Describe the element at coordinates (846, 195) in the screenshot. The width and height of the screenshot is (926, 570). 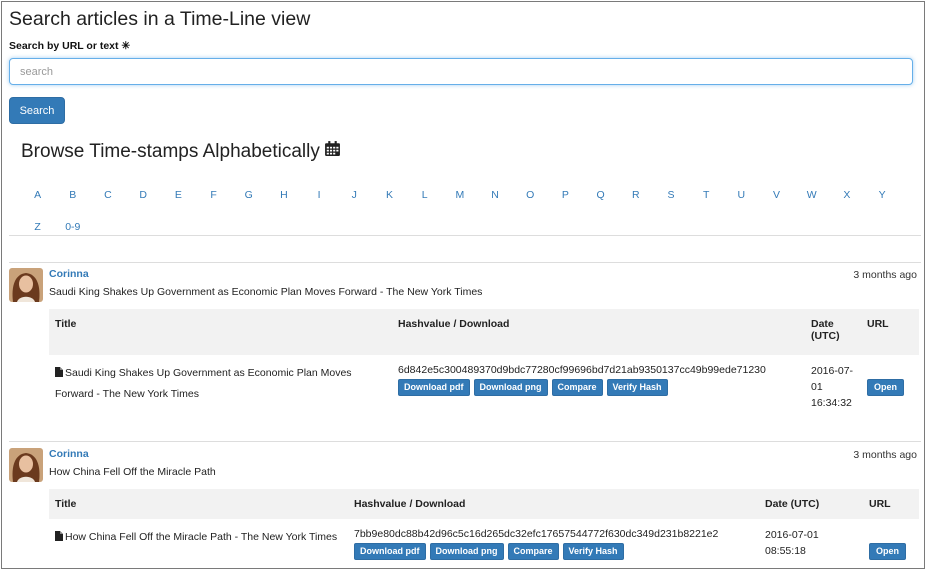
I see `letter-link-x: X` at that location.